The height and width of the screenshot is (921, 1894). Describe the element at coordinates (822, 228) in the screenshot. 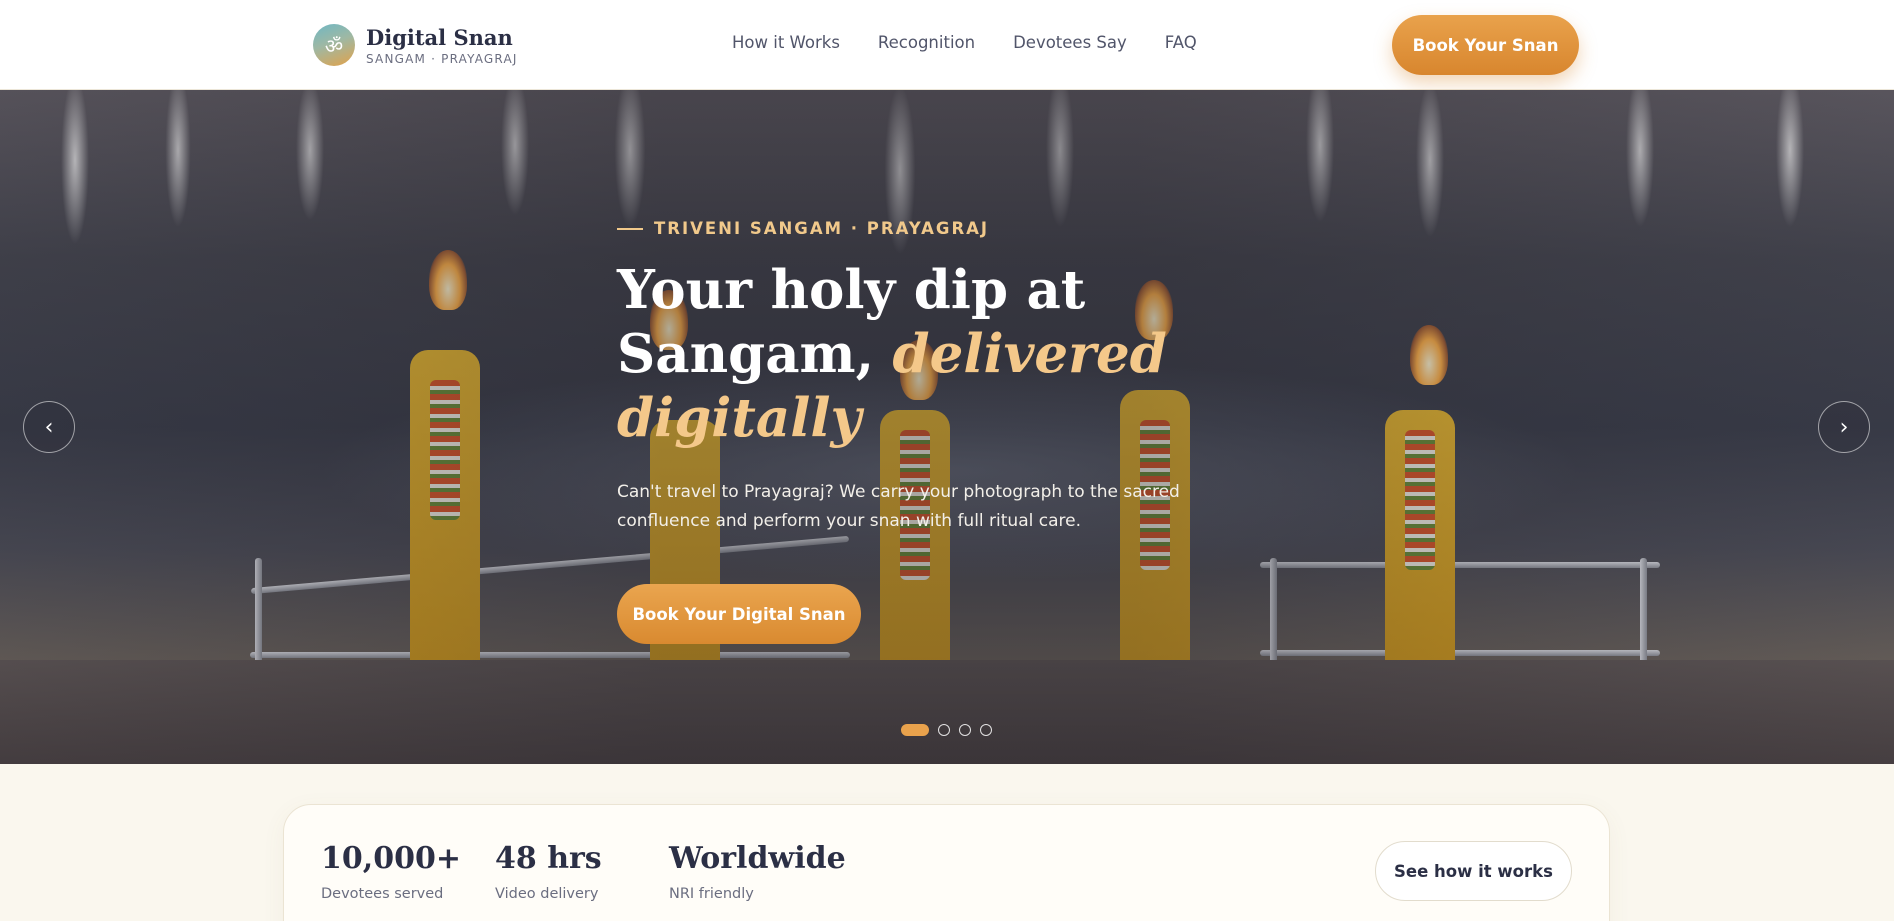

I see `hero-eyebrow-text: TRIVENI SANGAM · PRAYAGRAJ` at that location.